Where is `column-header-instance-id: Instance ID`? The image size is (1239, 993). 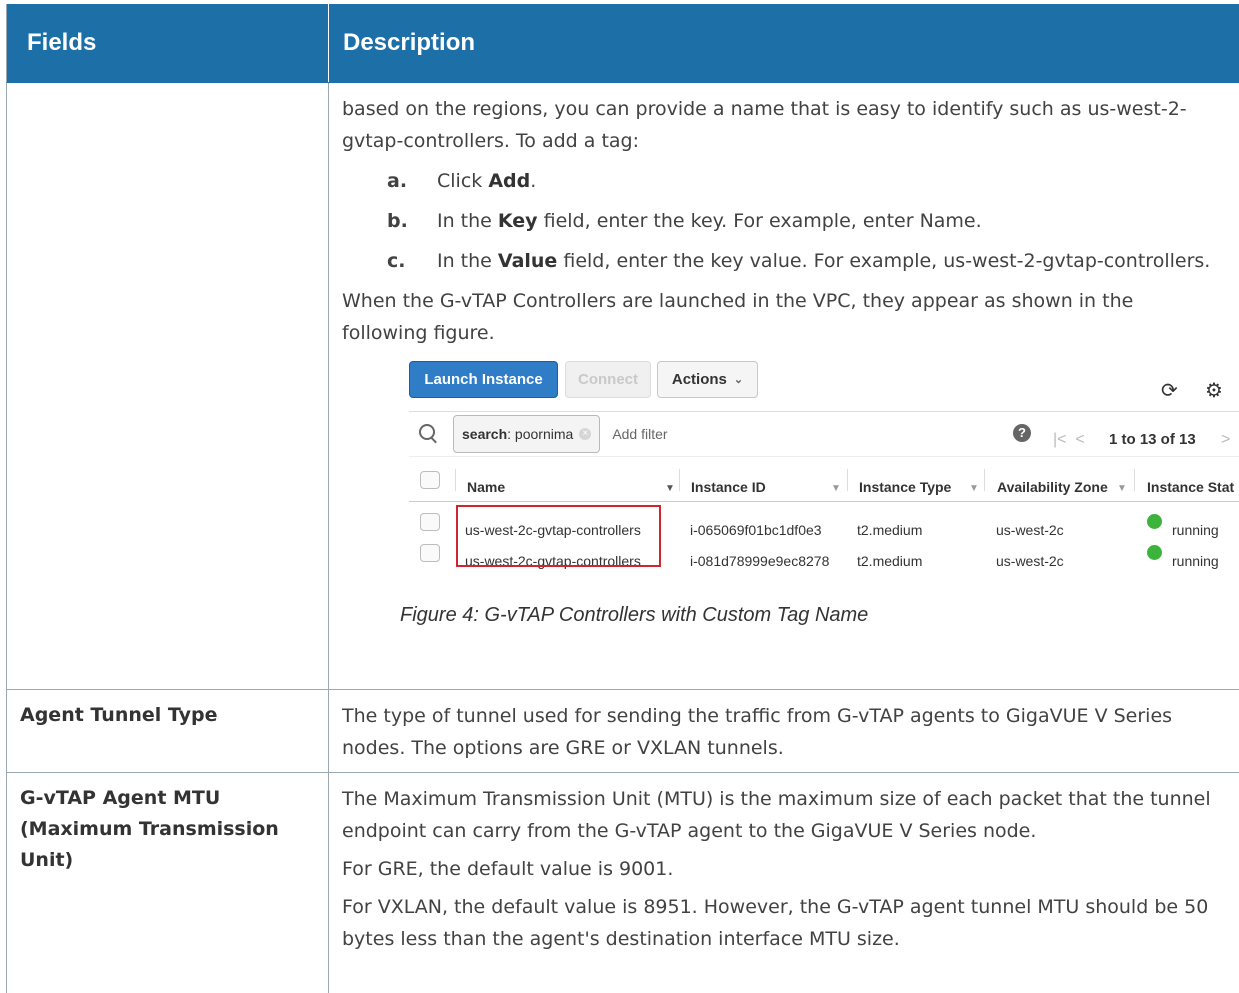
column-header-instance-id: Instance ID is located at coordinates (728, 487).